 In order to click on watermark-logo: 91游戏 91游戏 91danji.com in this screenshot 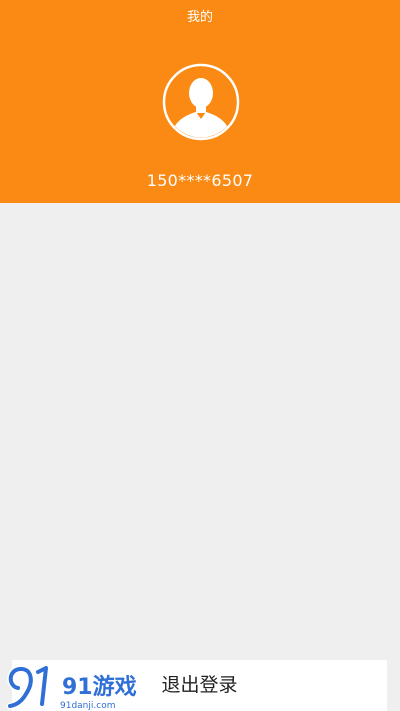, I will do `click(72, 687)`.